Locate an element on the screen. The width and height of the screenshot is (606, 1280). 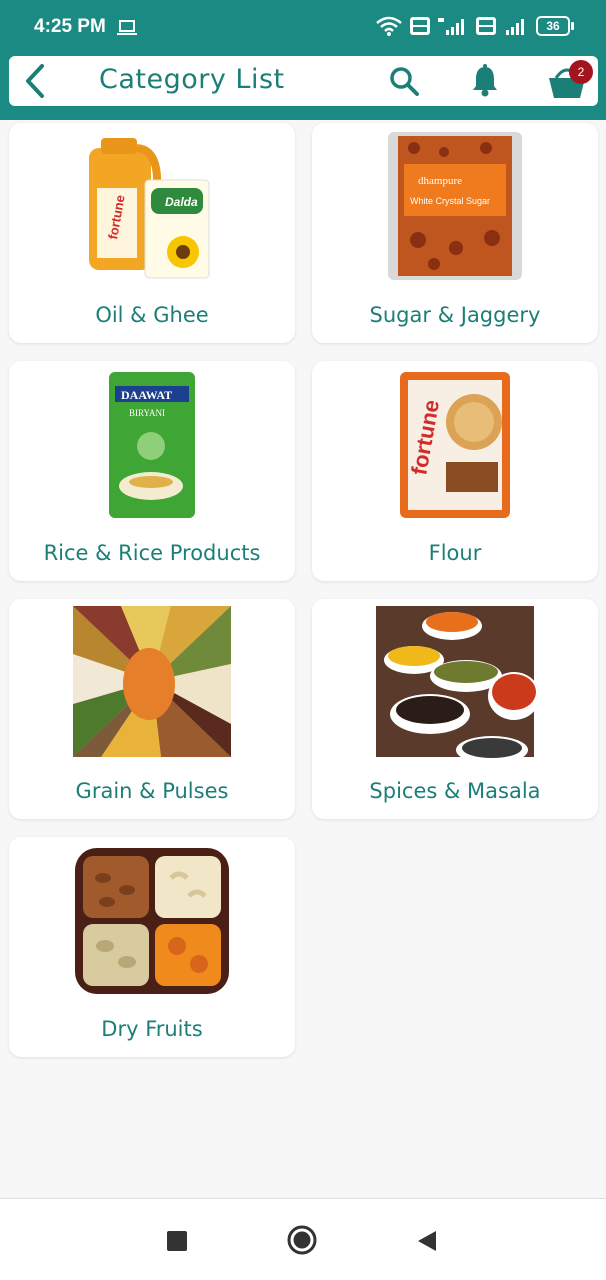
chevron-left-icon is located at coordinates (35, 81).